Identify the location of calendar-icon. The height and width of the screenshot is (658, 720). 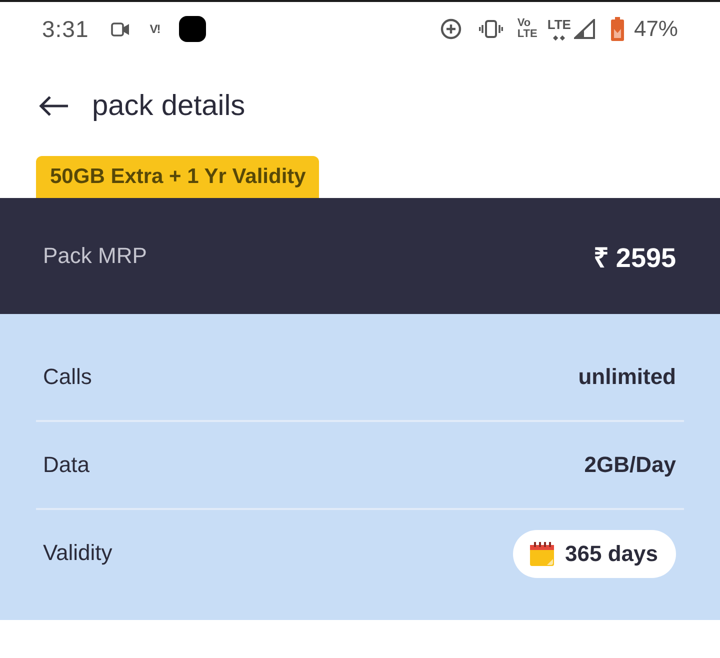
(542, 554).